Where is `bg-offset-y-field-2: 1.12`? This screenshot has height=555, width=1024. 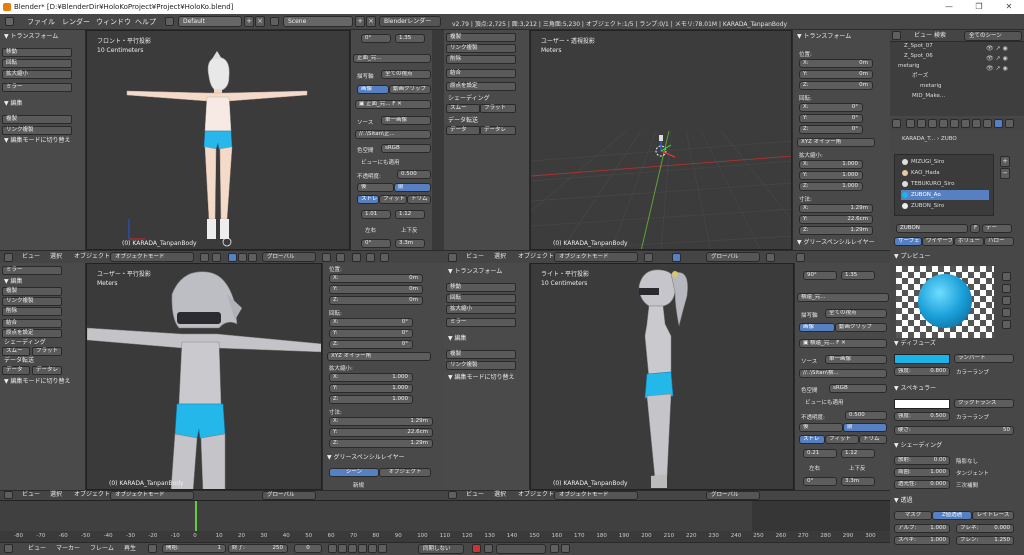 bg-offset-y-field-2: 1.12 is located at coordinates (858, 453).